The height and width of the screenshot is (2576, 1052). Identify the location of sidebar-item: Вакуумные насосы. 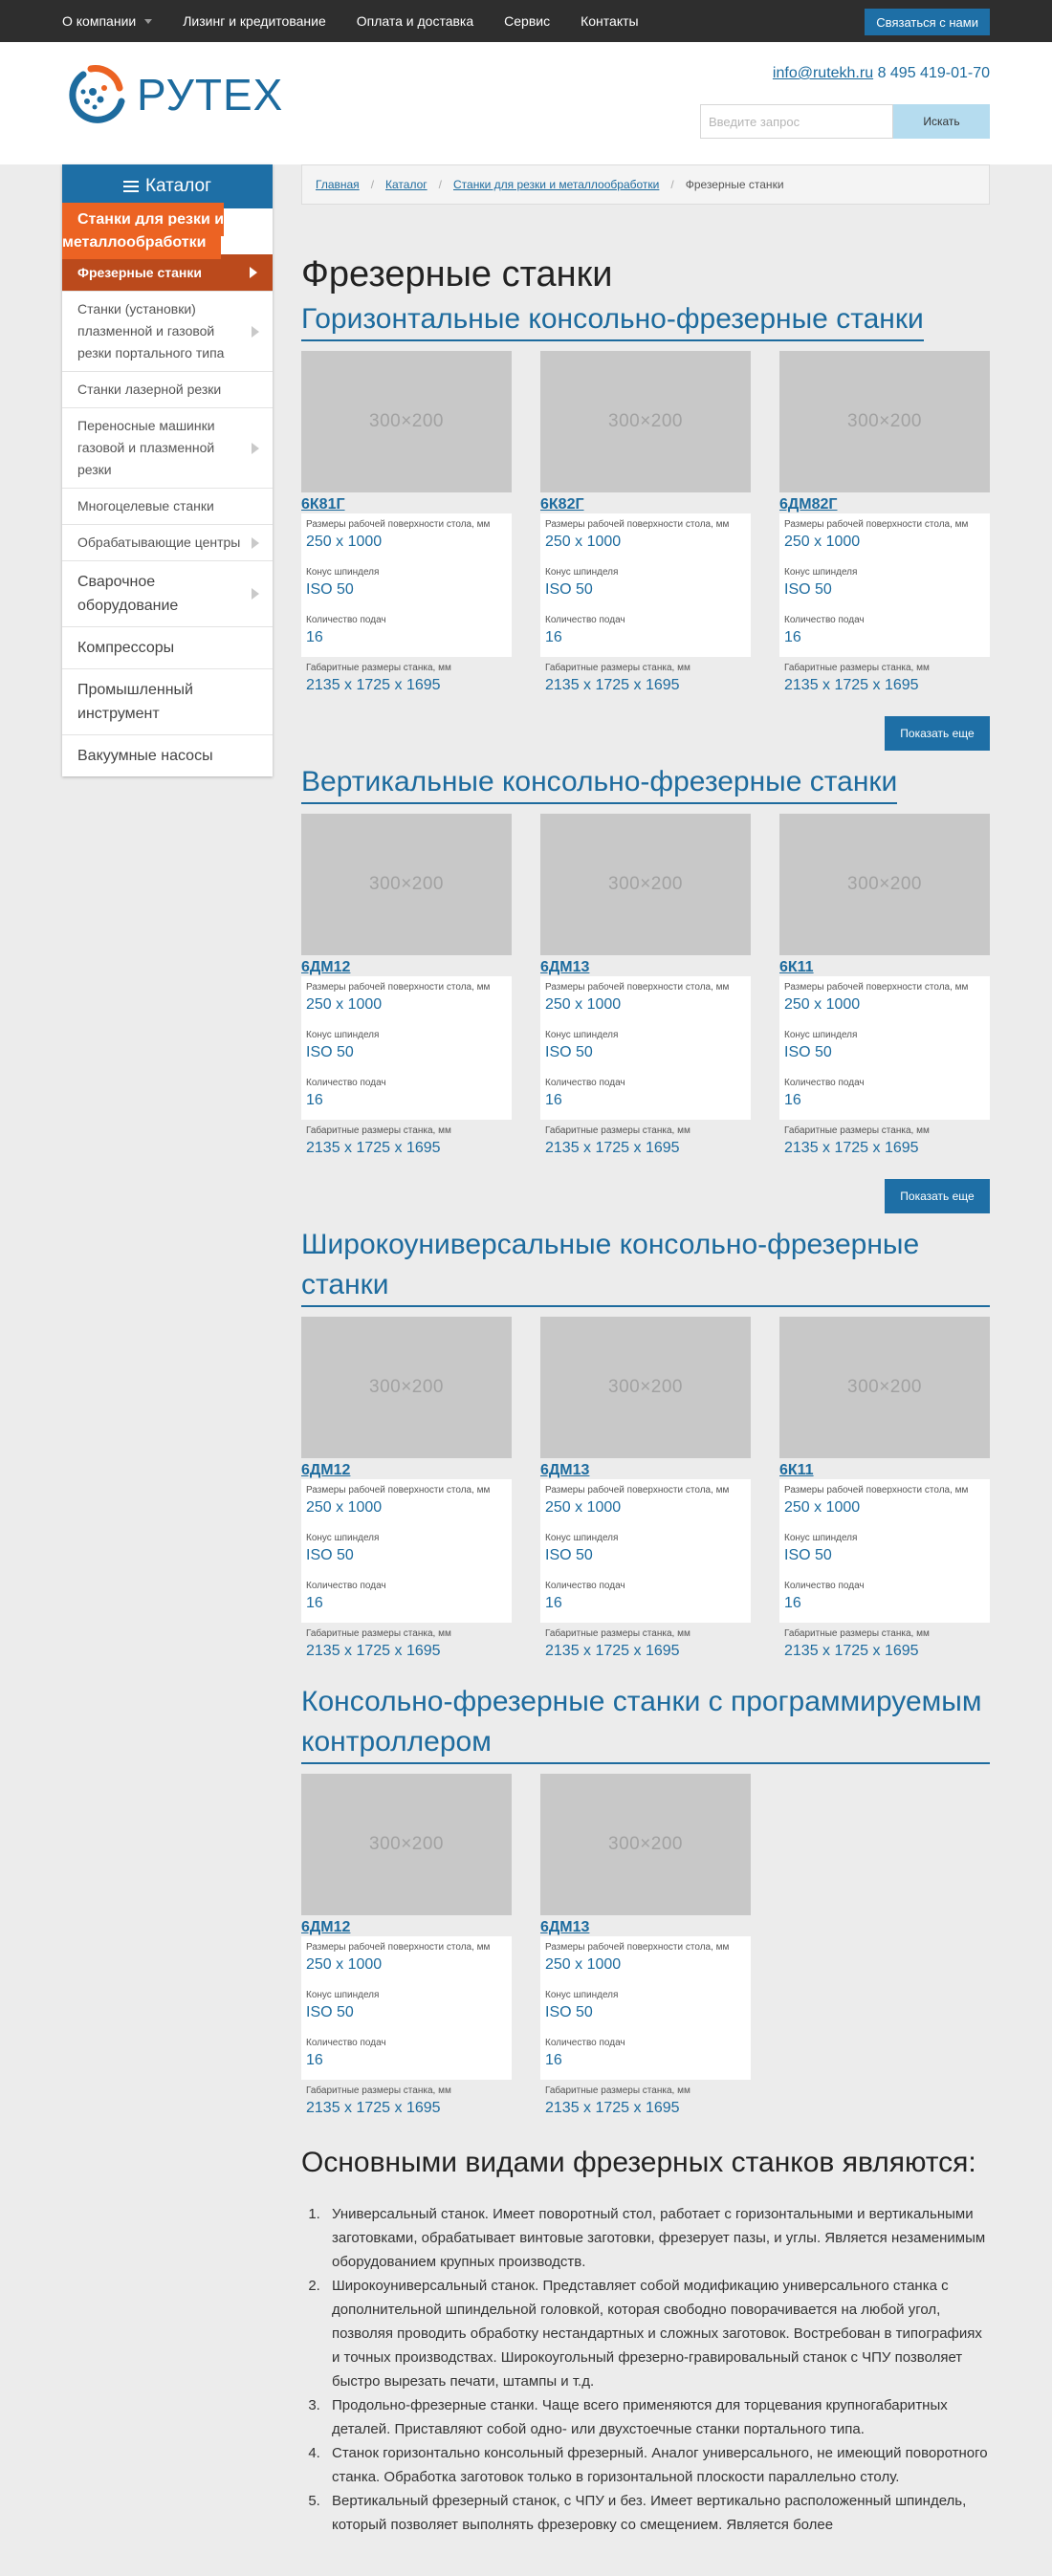
(167, 755).